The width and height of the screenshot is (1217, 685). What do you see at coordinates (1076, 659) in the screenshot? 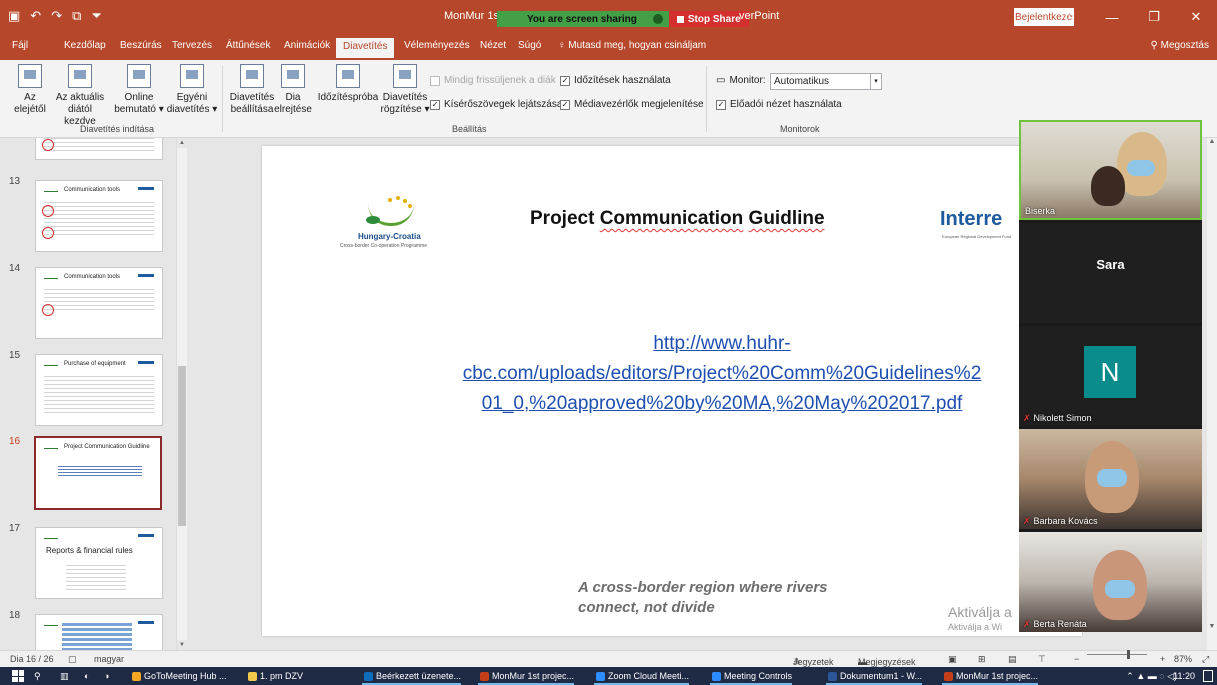
I see `zoom-out-icon: −` at bounding box center [1076, 659].